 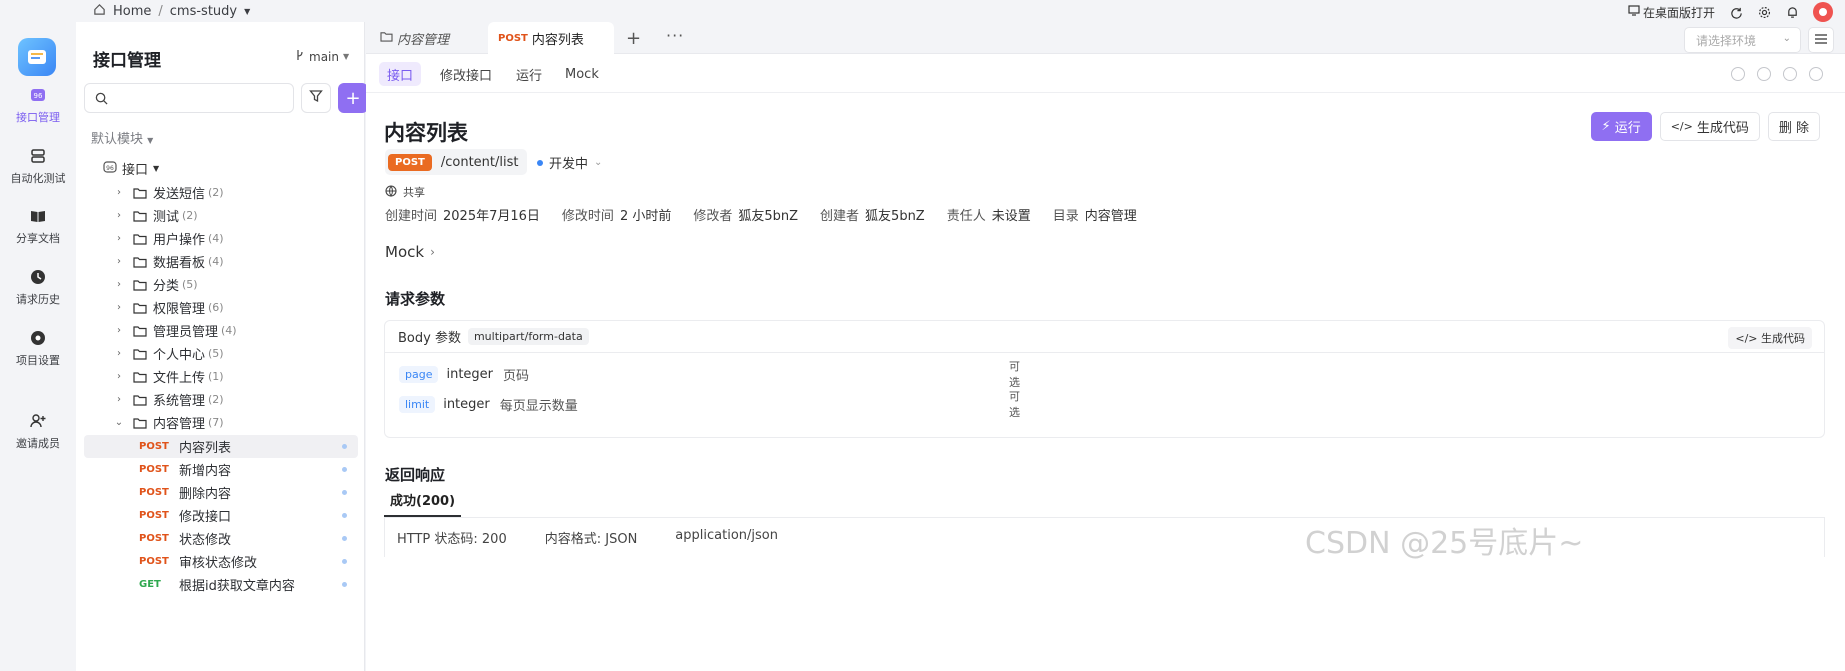 What do you see at coordinates (247, 11) in the screenshot?
I see `chevron-down-icon: ▼` at bounding box center [247, 11].